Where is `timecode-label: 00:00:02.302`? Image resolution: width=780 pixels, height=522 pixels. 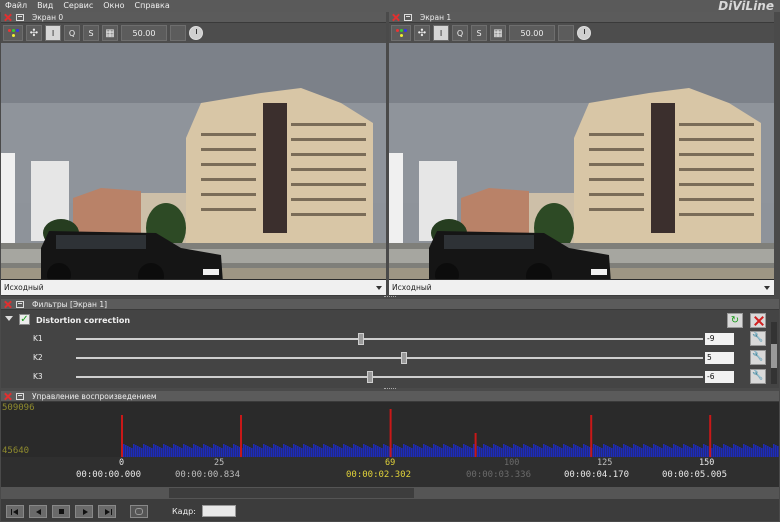 timecode-label: 00:00:02.302 is located at coordinates (379, 475).